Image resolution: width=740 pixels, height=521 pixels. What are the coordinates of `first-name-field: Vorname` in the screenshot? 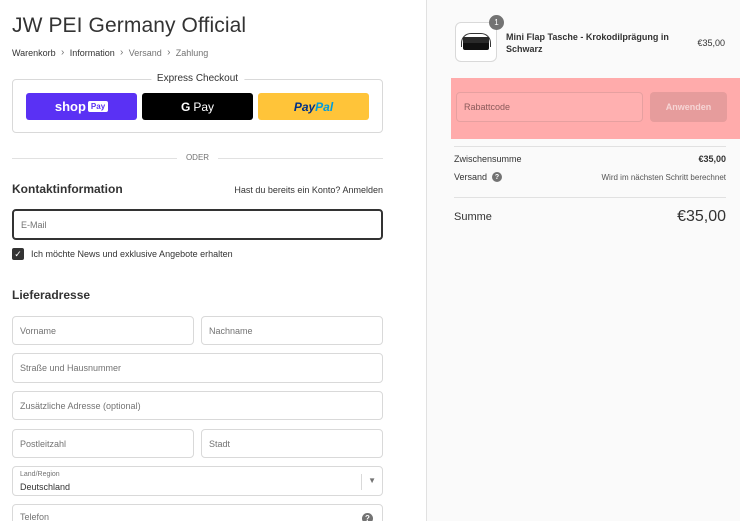 It's located at (103, 330).